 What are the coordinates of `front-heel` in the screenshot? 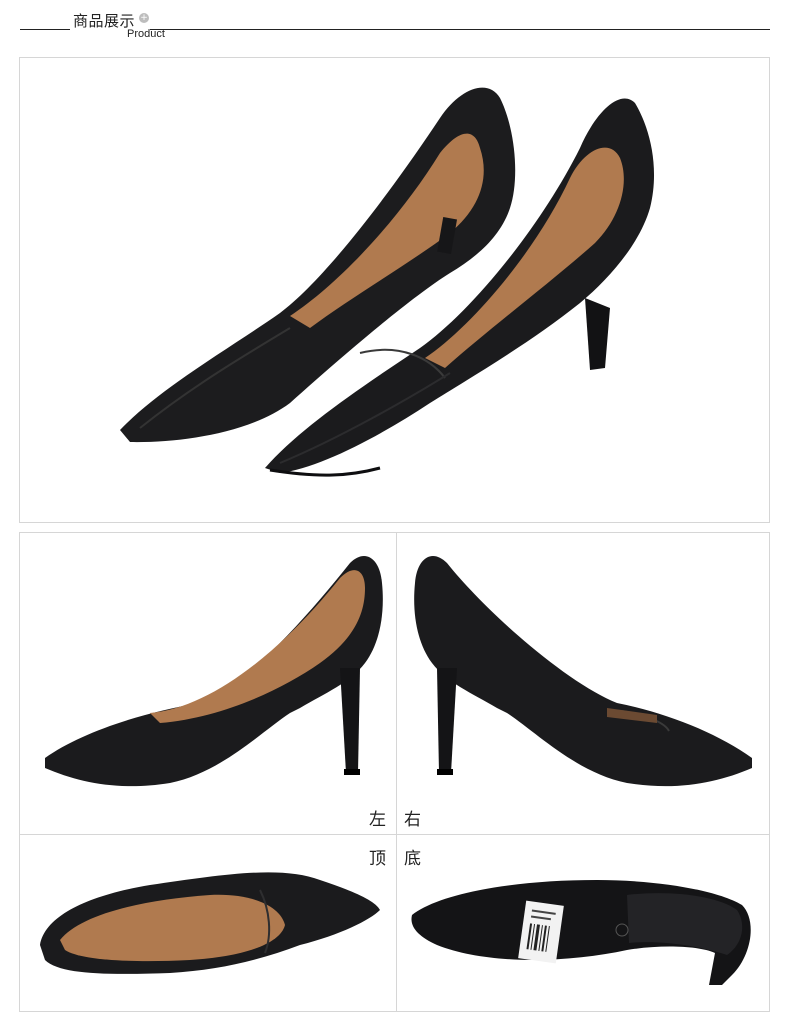 It's located at (597, 334).